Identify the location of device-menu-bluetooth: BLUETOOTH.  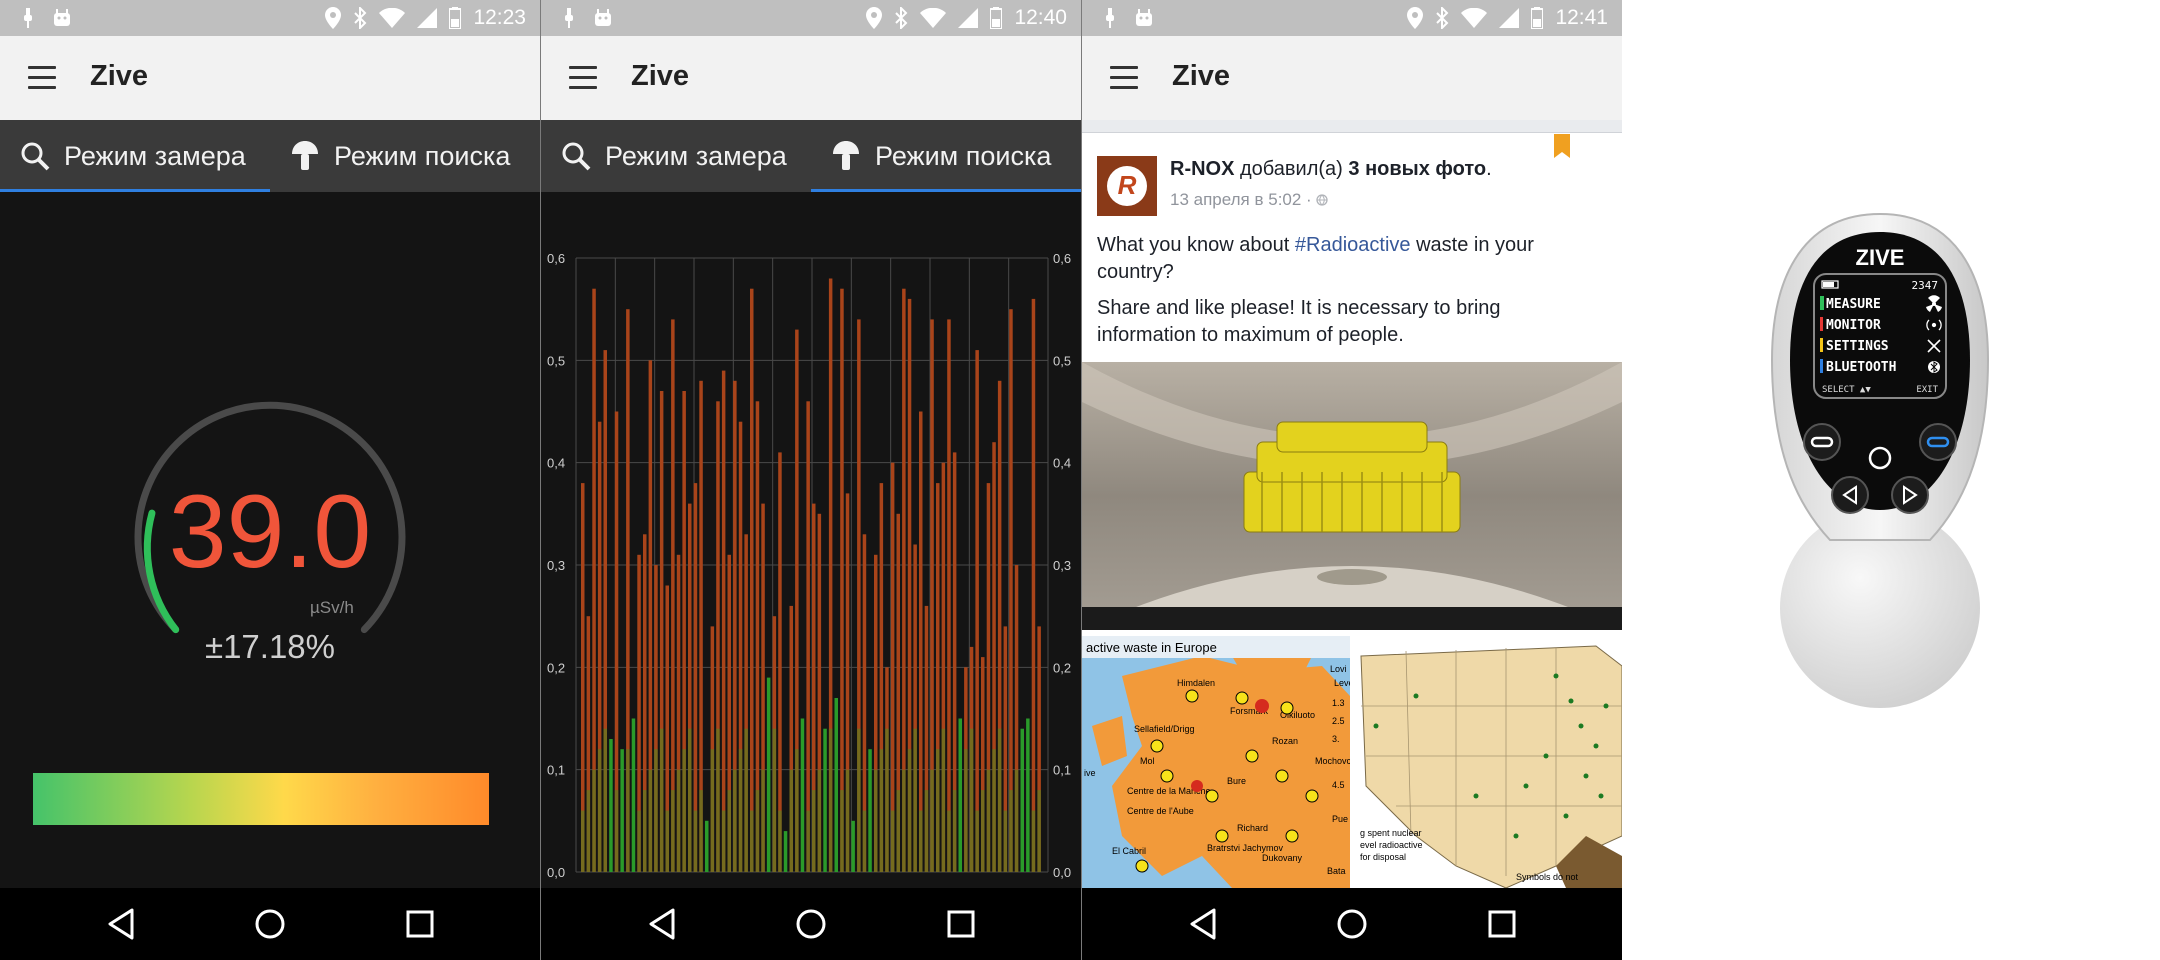
(1861, 367).